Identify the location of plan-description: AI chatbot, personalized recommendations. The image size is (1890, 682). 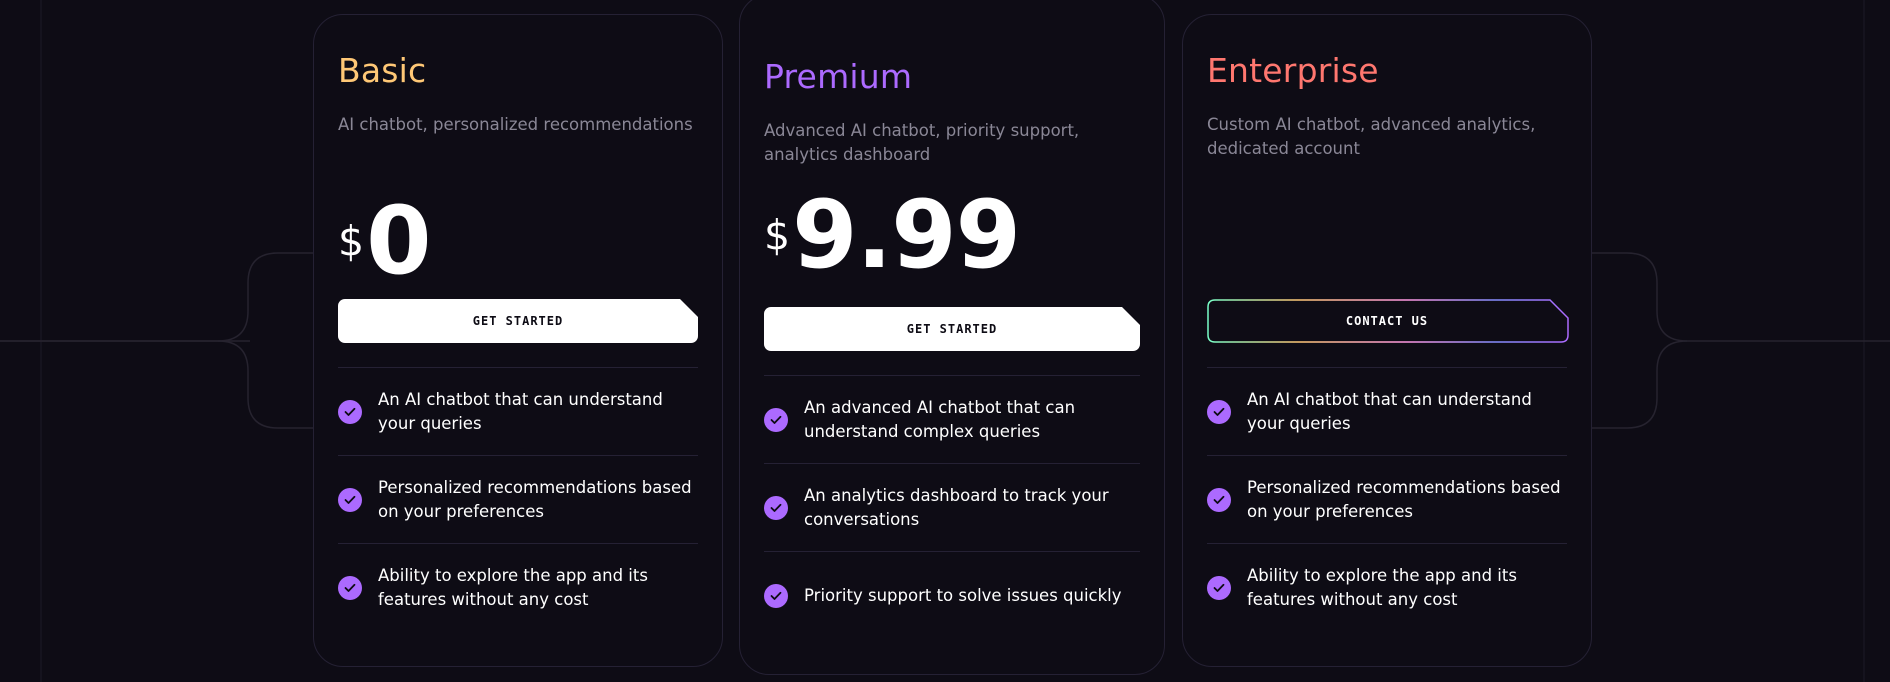
(515, 124).